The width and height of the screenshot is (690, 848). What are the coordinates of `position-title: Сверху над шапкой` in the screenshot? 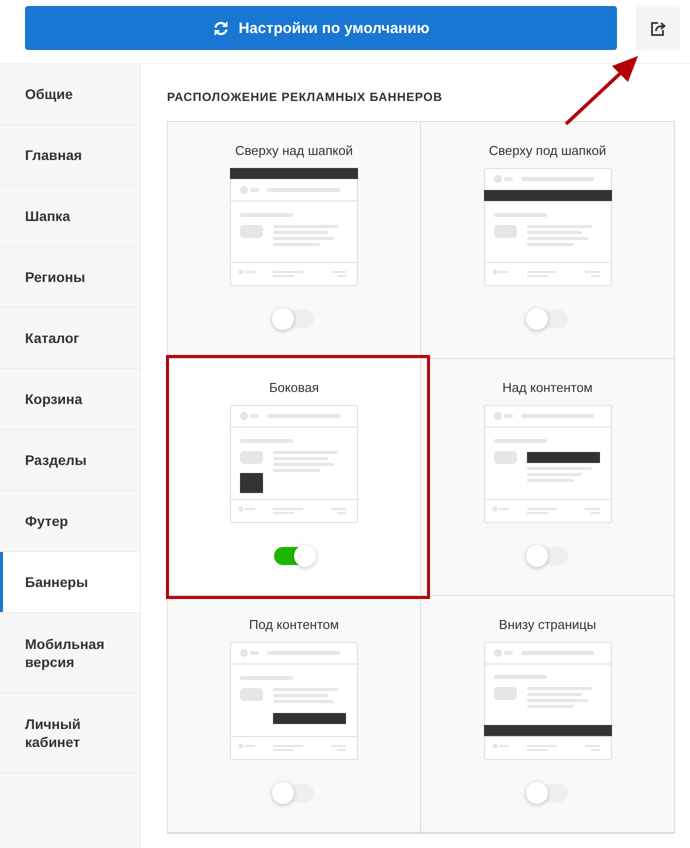 It's located at (294, 151).